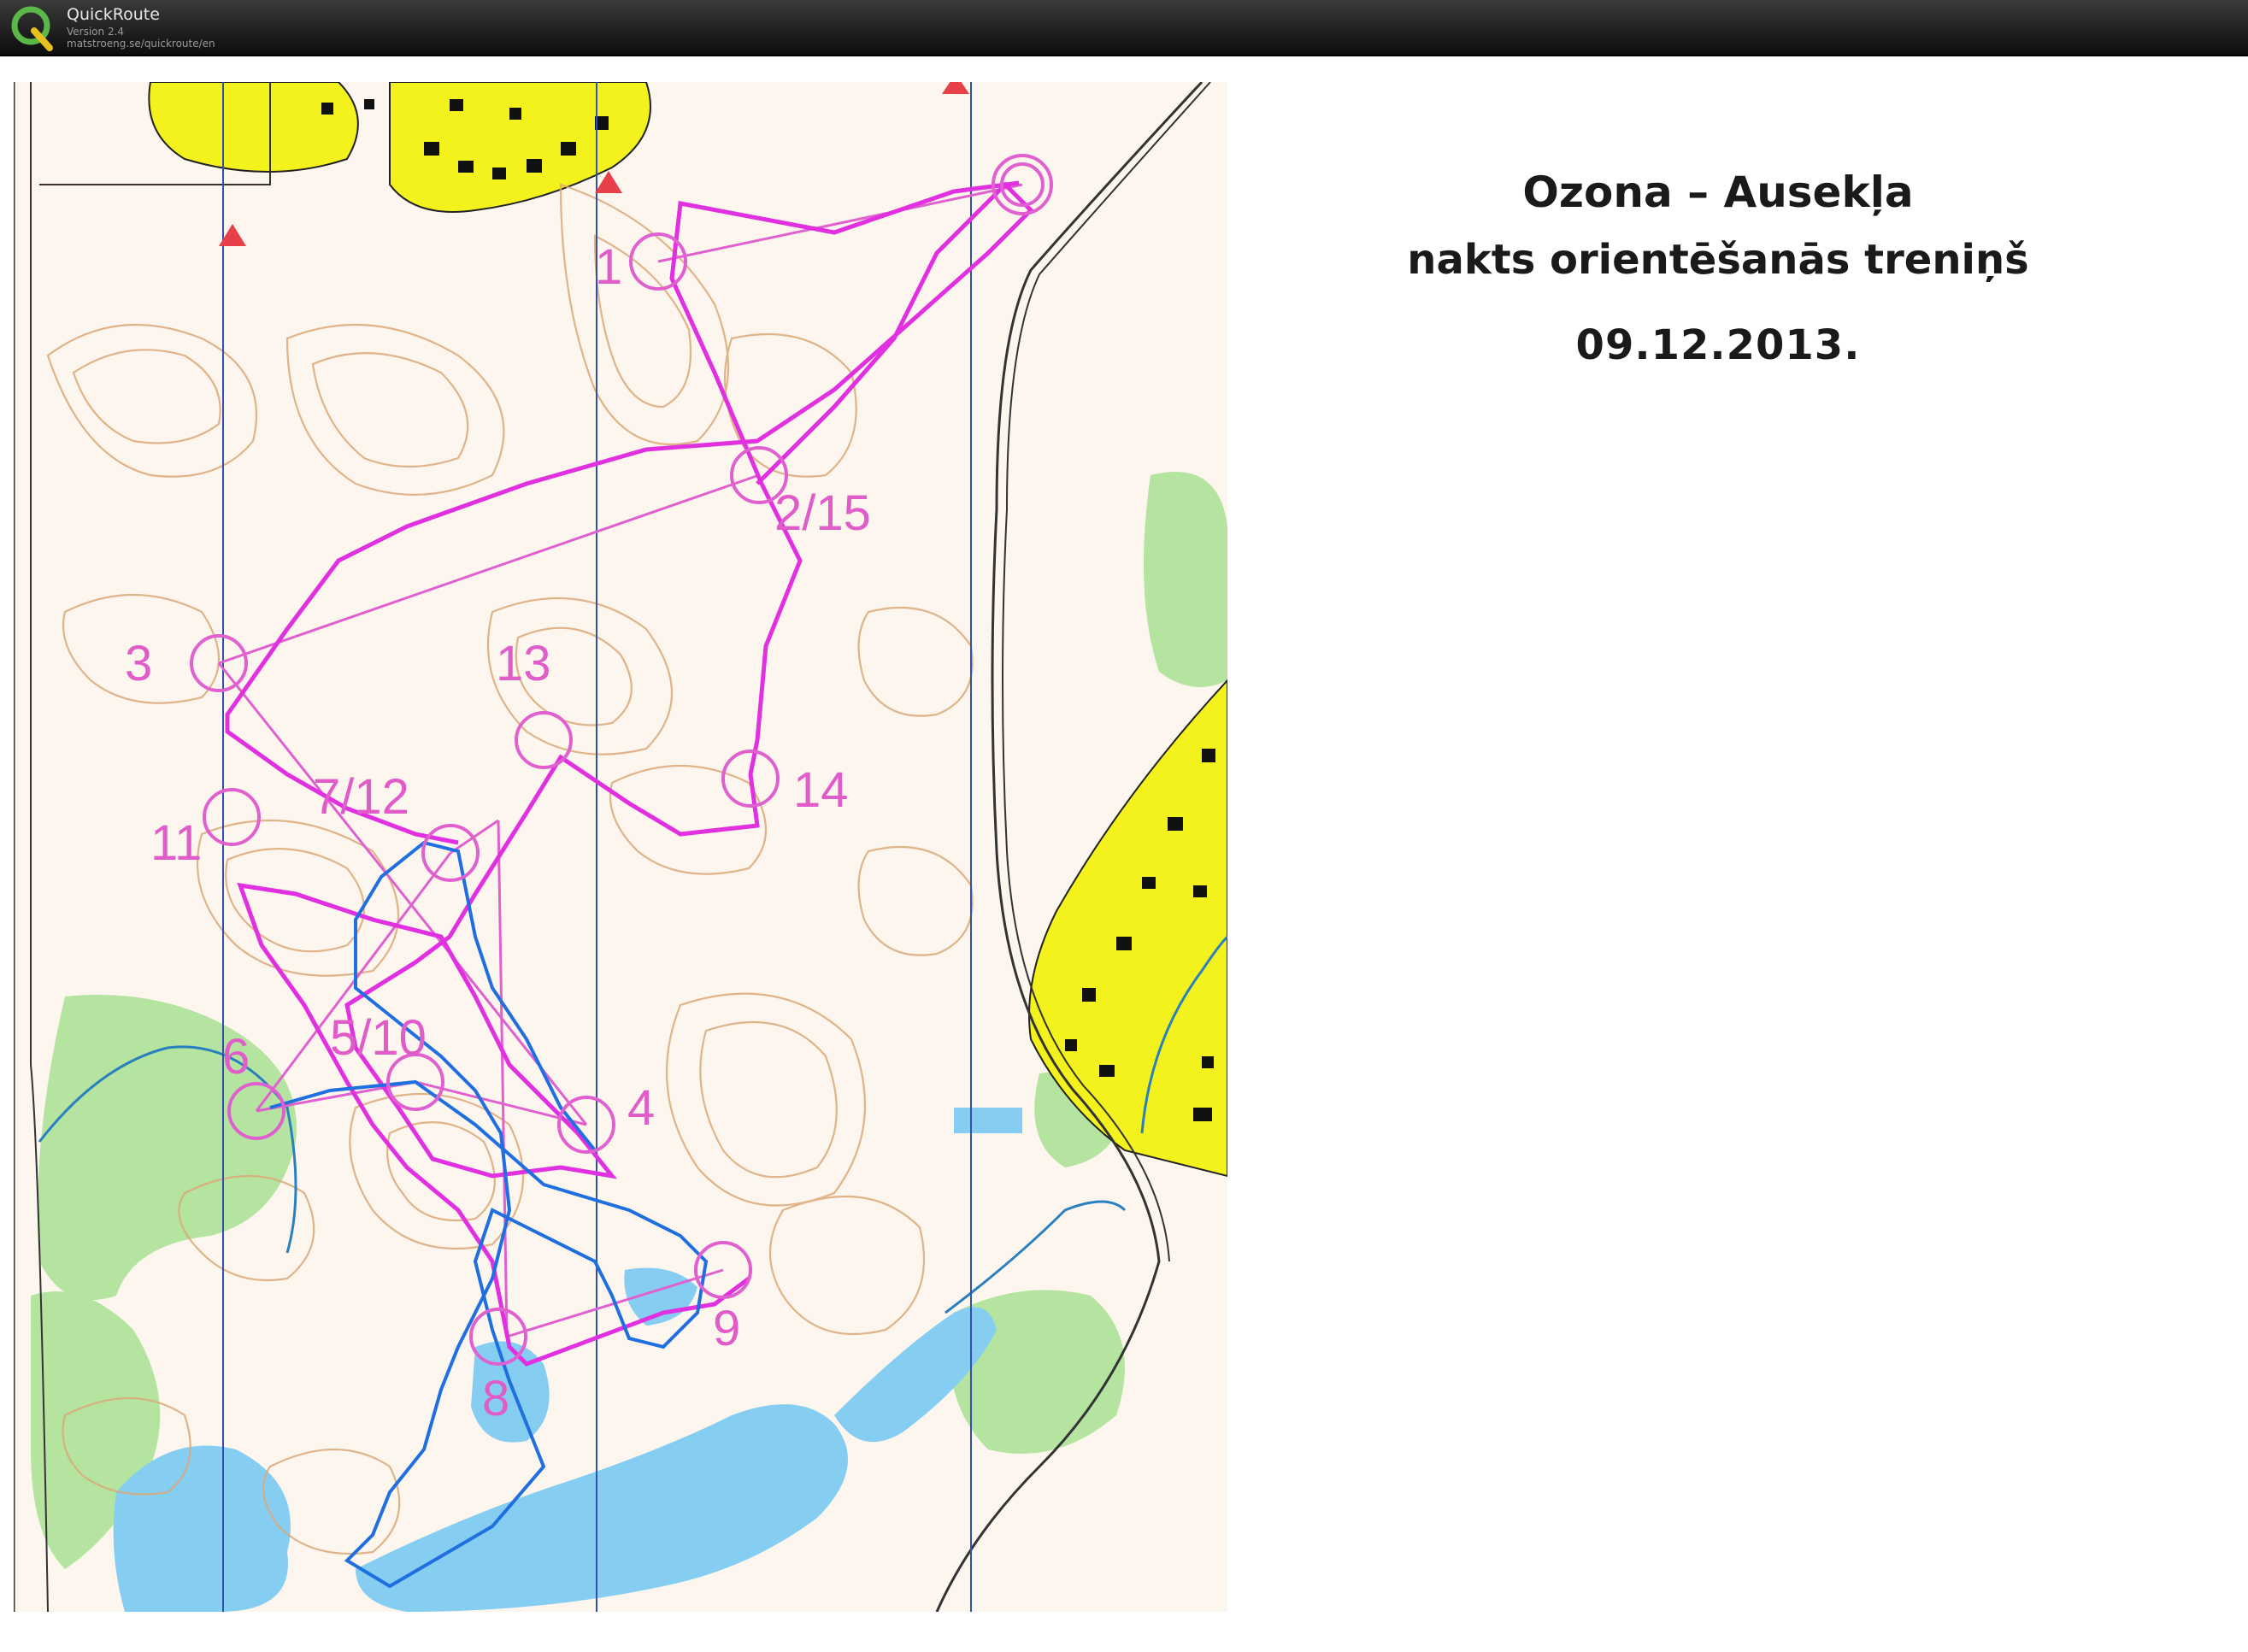  I want to click on control-label-8: 8, so click(496, 1398).